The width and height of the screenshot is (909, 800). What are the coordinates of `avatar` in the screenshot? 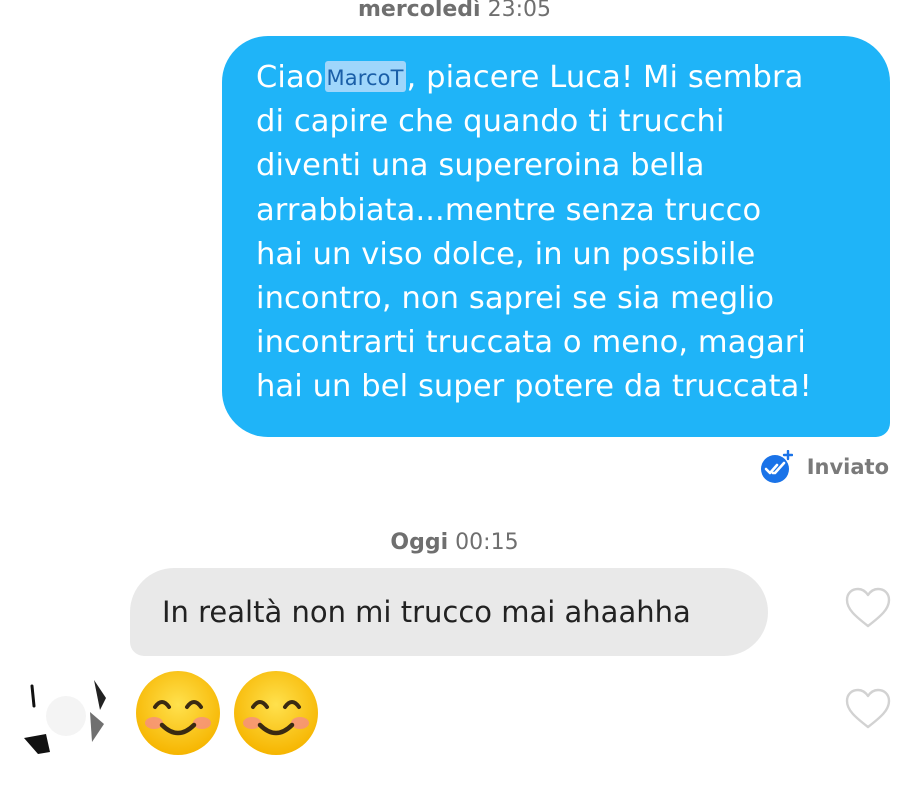 It's located at (66, 716).